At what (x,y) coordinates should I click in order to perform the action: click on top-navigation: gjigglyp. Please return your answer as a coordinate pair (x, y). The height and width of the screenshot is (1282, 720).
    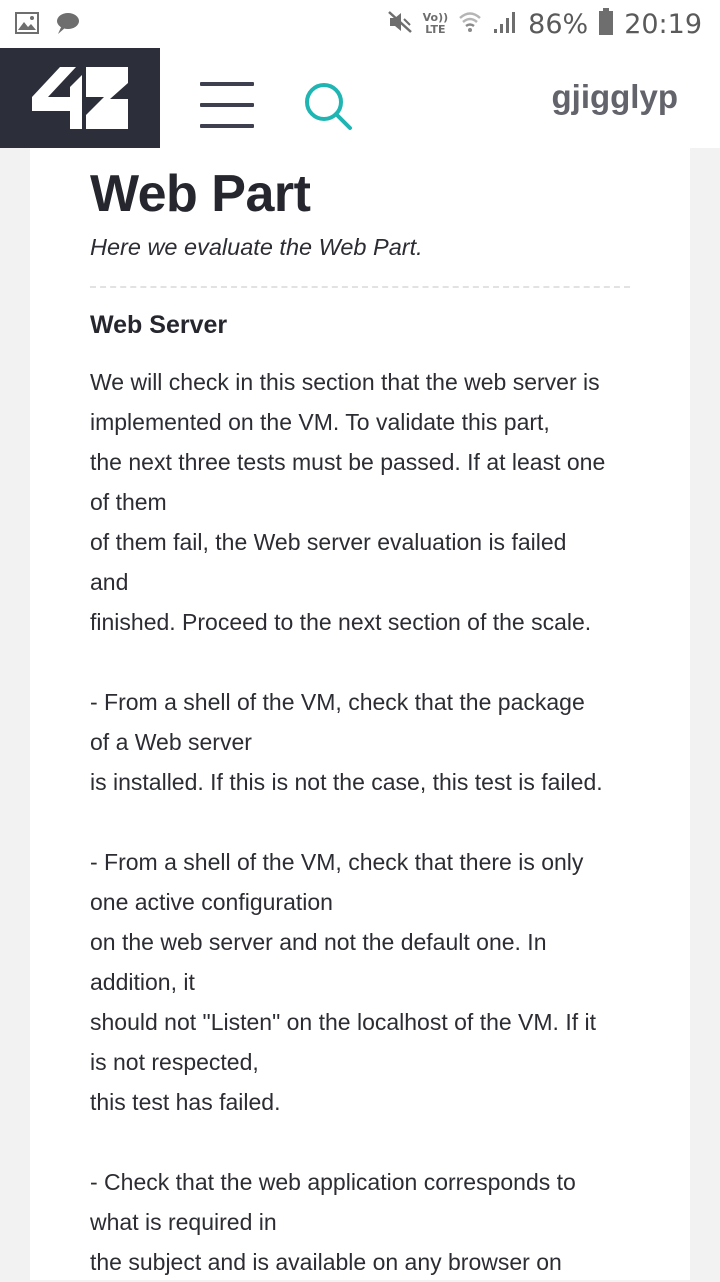
    Looking at the image, I should click on (360, 98).